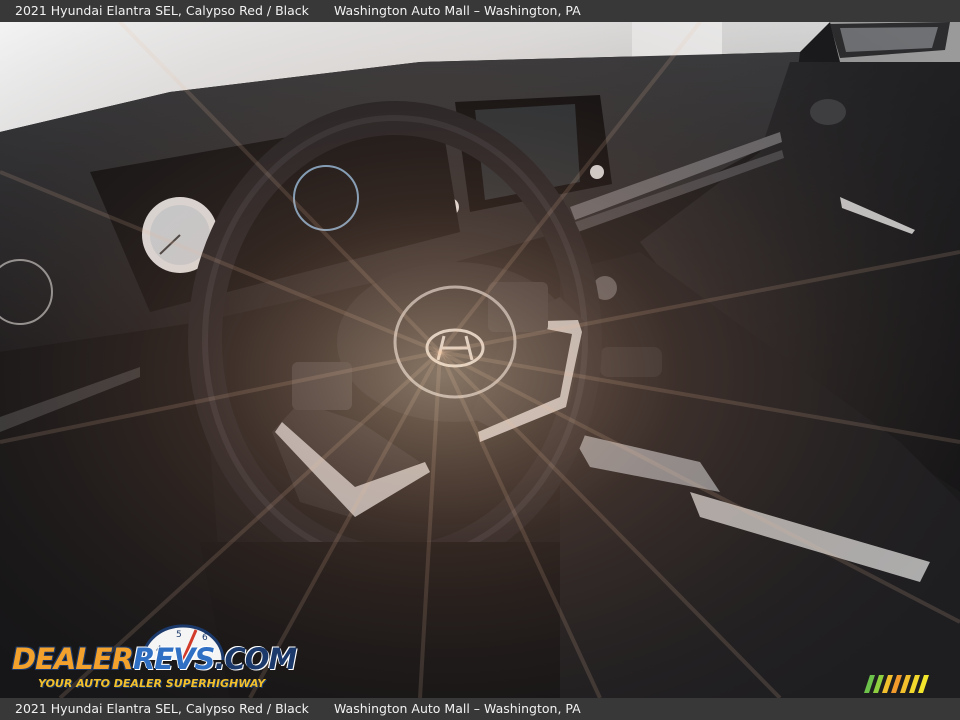  Describe the element at coordinates (179, 635) in the screenshot. I see `svg-text: 5` at that location.